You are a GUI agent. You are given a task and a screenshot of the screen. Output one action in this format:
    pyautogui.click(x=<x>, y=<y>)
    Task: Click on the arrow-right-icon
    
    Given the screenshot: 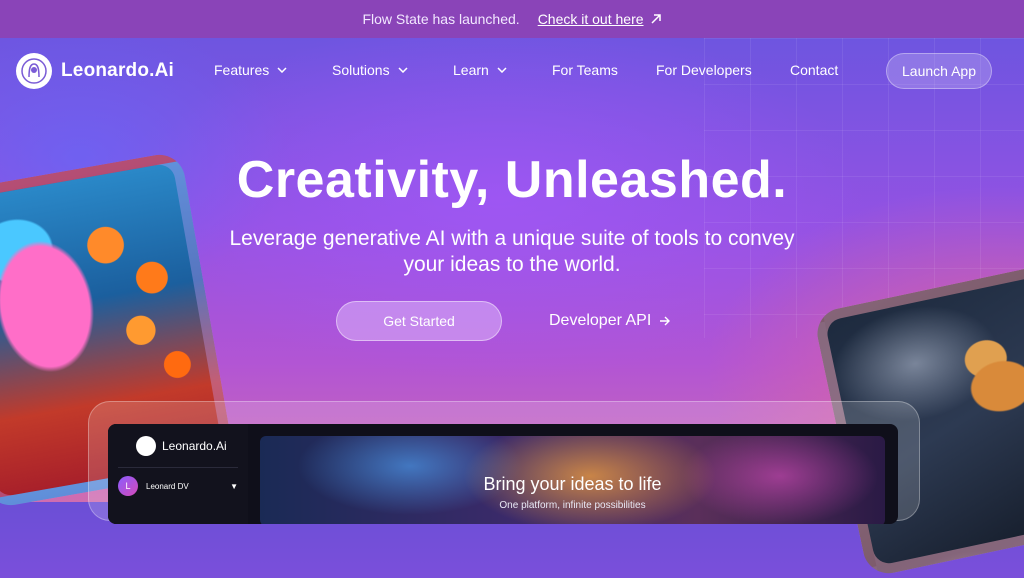 What is the action you would take?
    pyautogui.click(x=665, y=321)
    